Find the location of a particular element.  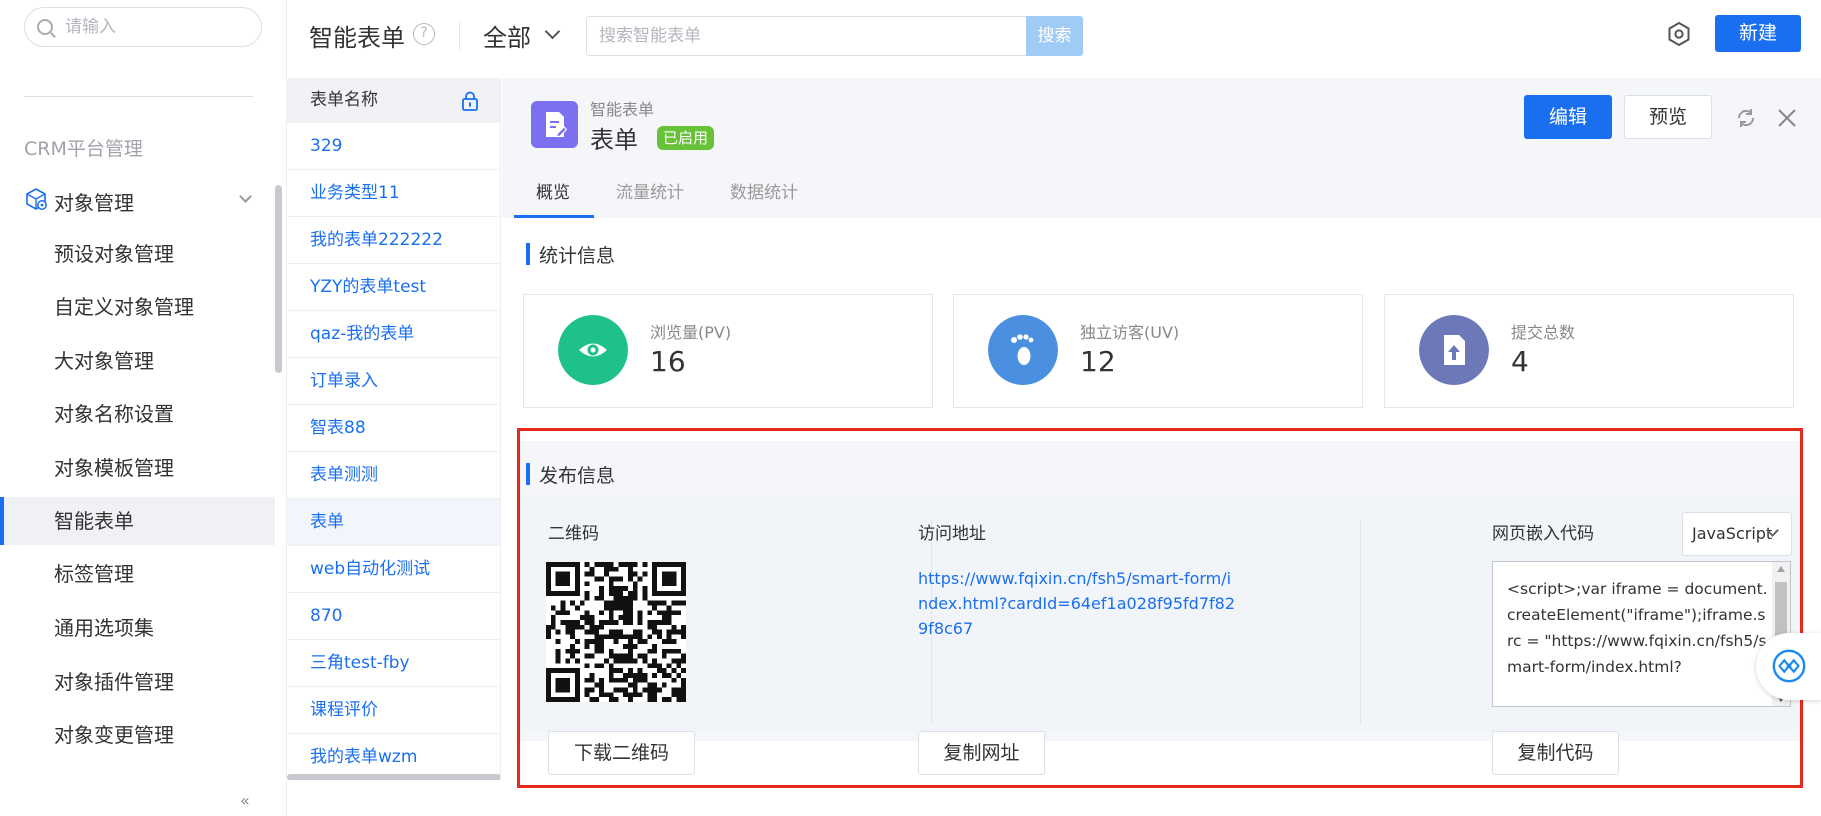

close-icon is located at coordinates (1787, 118).